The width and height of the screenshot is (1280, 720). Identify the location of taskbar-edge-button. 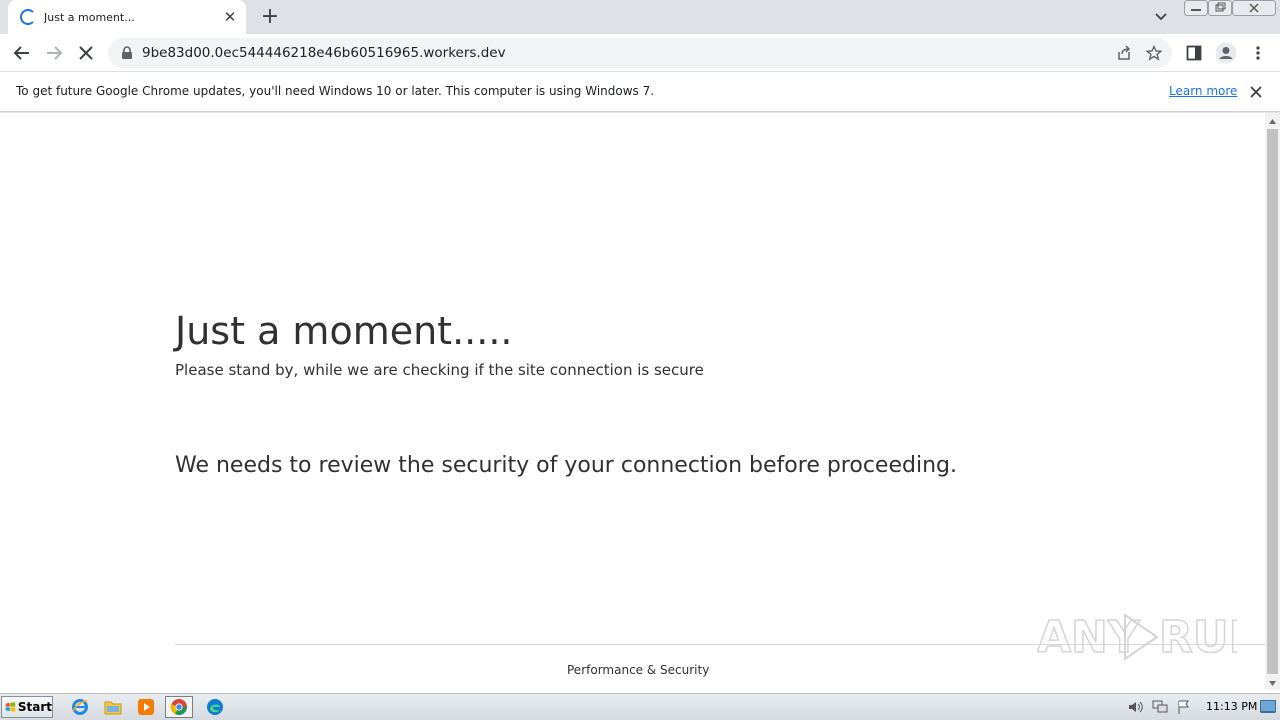
(215, 707).